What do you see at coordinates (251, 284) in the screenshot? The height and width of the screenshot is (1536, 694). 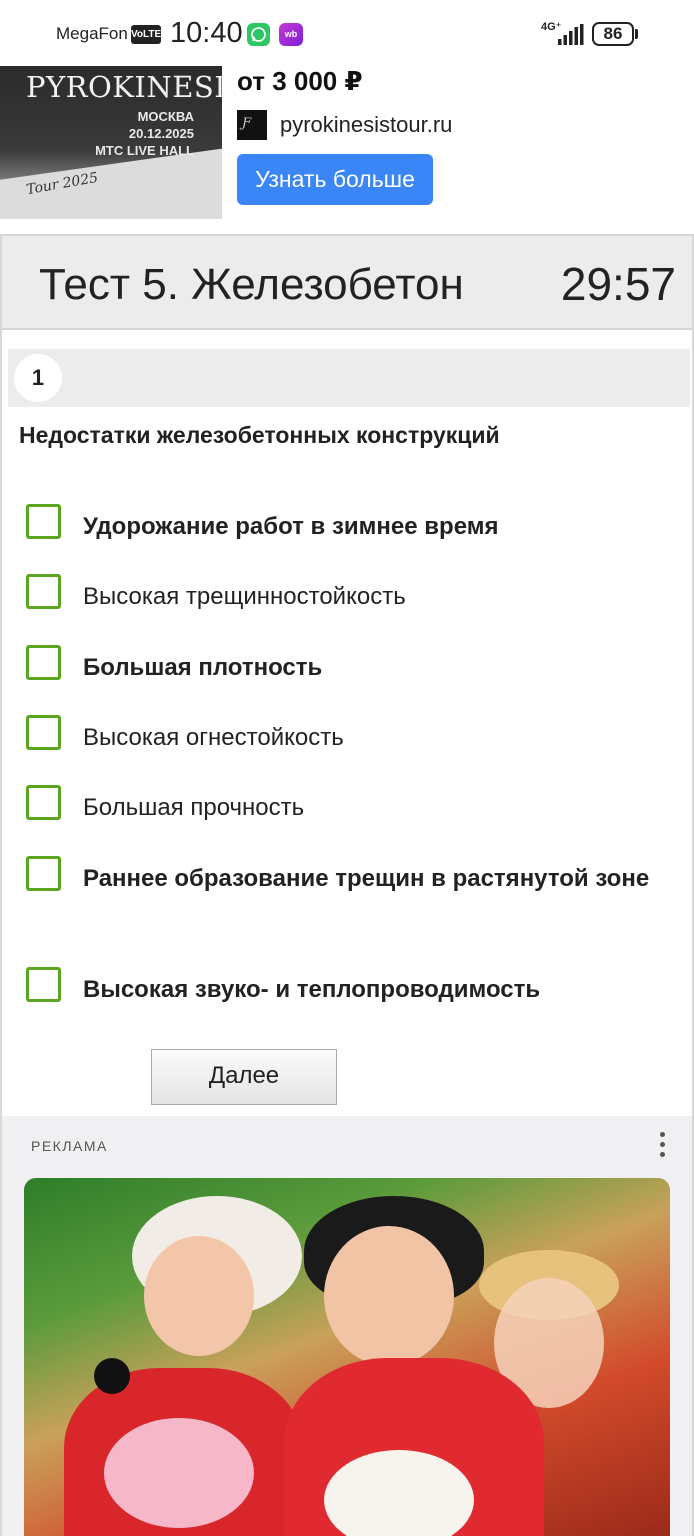 I see `test-title: Тест 5. Железобетон` at bounding box center [251, 284].